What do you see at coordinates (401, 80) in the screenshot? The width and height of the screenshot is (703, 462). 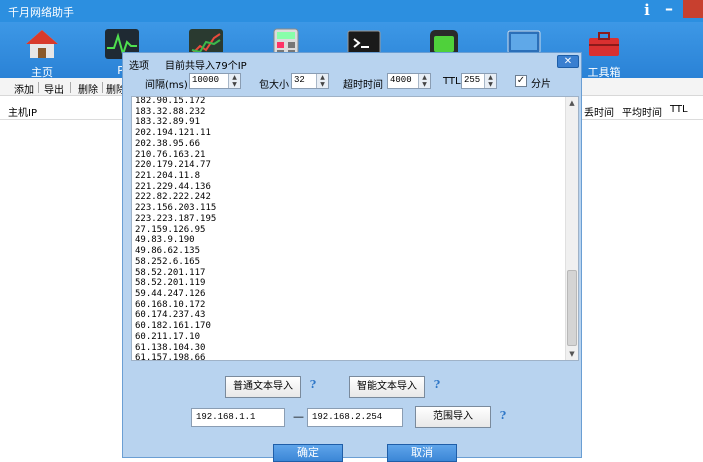 I see `timeout-value: 4000` at bounding box center [401, 80].